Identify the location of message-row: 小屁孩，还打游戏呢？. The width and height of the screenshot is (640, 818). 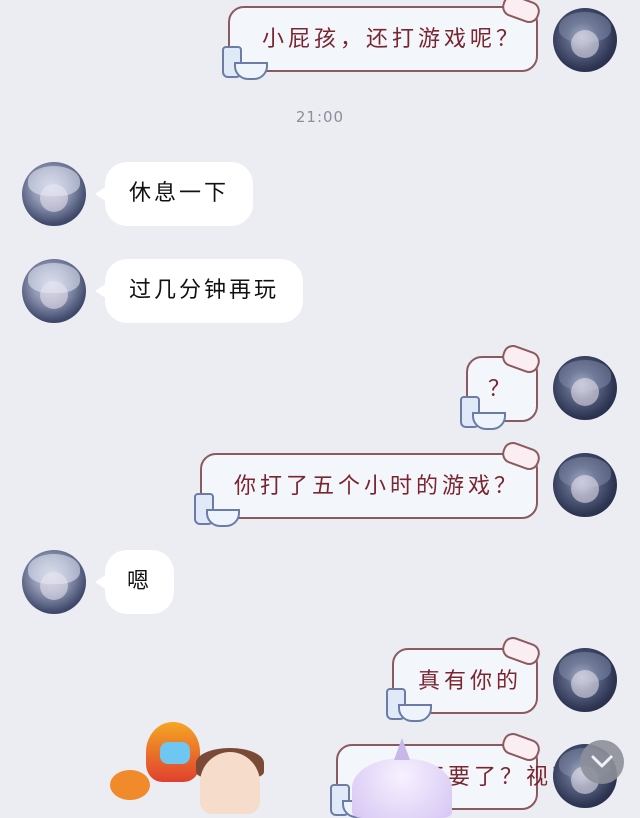
(320, 40).